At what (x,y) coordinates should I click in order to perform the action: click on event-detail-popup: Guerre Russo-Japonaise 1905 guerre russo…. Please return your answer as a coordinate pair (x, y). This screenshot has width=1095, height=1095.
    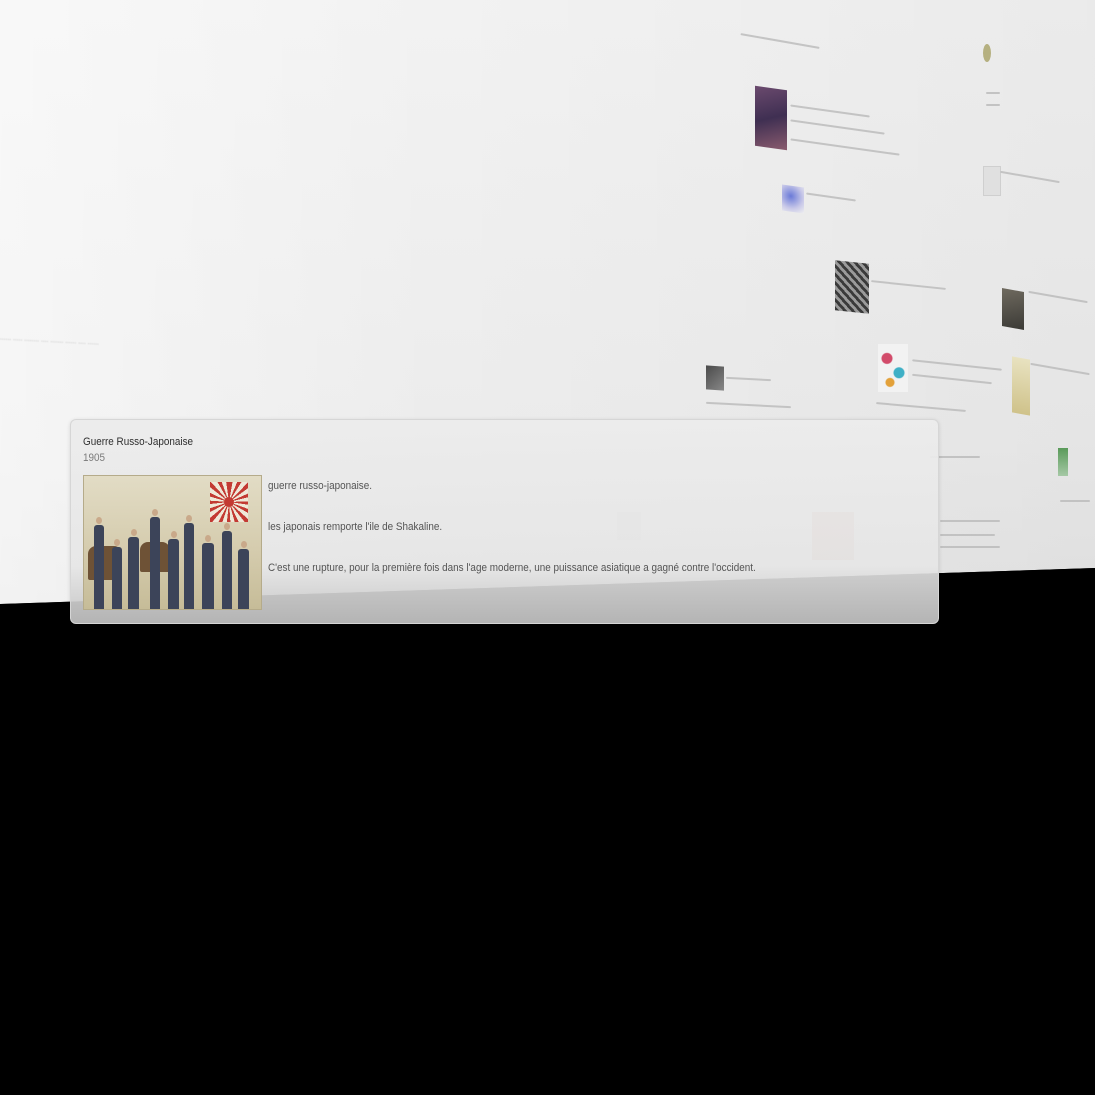
    Looking at the image, I should click on (504, 521).